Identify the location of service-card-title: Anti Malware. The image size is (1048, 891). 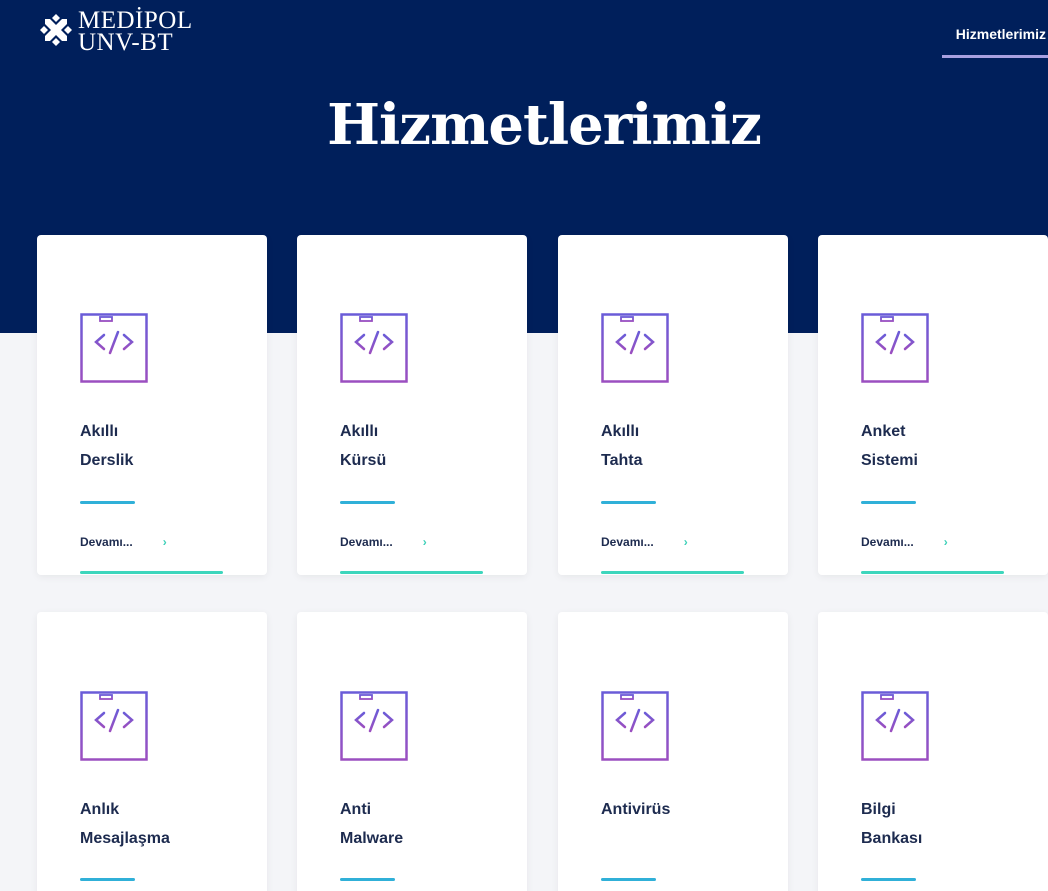
(425, 824).